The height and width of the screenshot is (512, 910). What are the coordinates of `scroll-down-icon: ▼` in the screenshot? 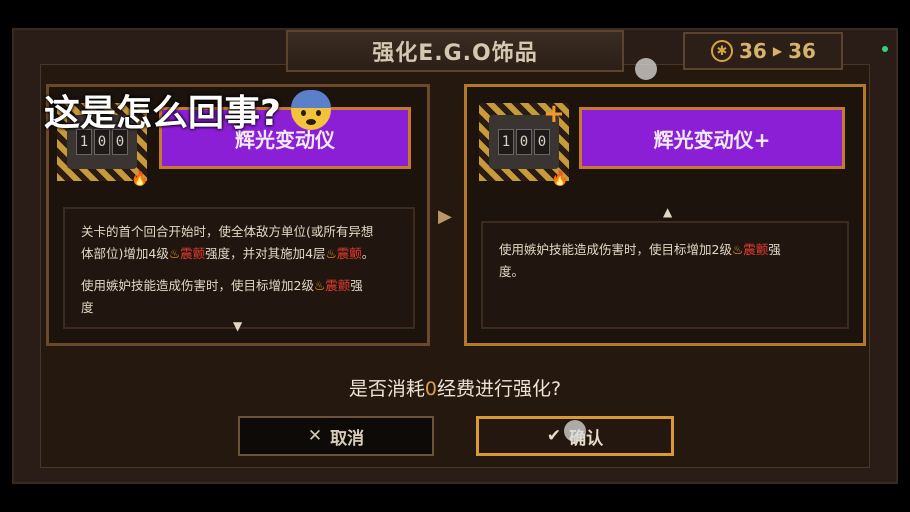 It's located at (237, 326).